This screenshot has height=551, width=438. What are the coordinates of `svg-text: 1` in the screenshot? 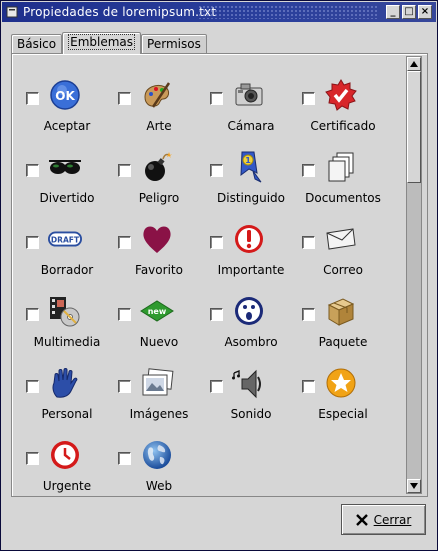 It's located at (248, 160).